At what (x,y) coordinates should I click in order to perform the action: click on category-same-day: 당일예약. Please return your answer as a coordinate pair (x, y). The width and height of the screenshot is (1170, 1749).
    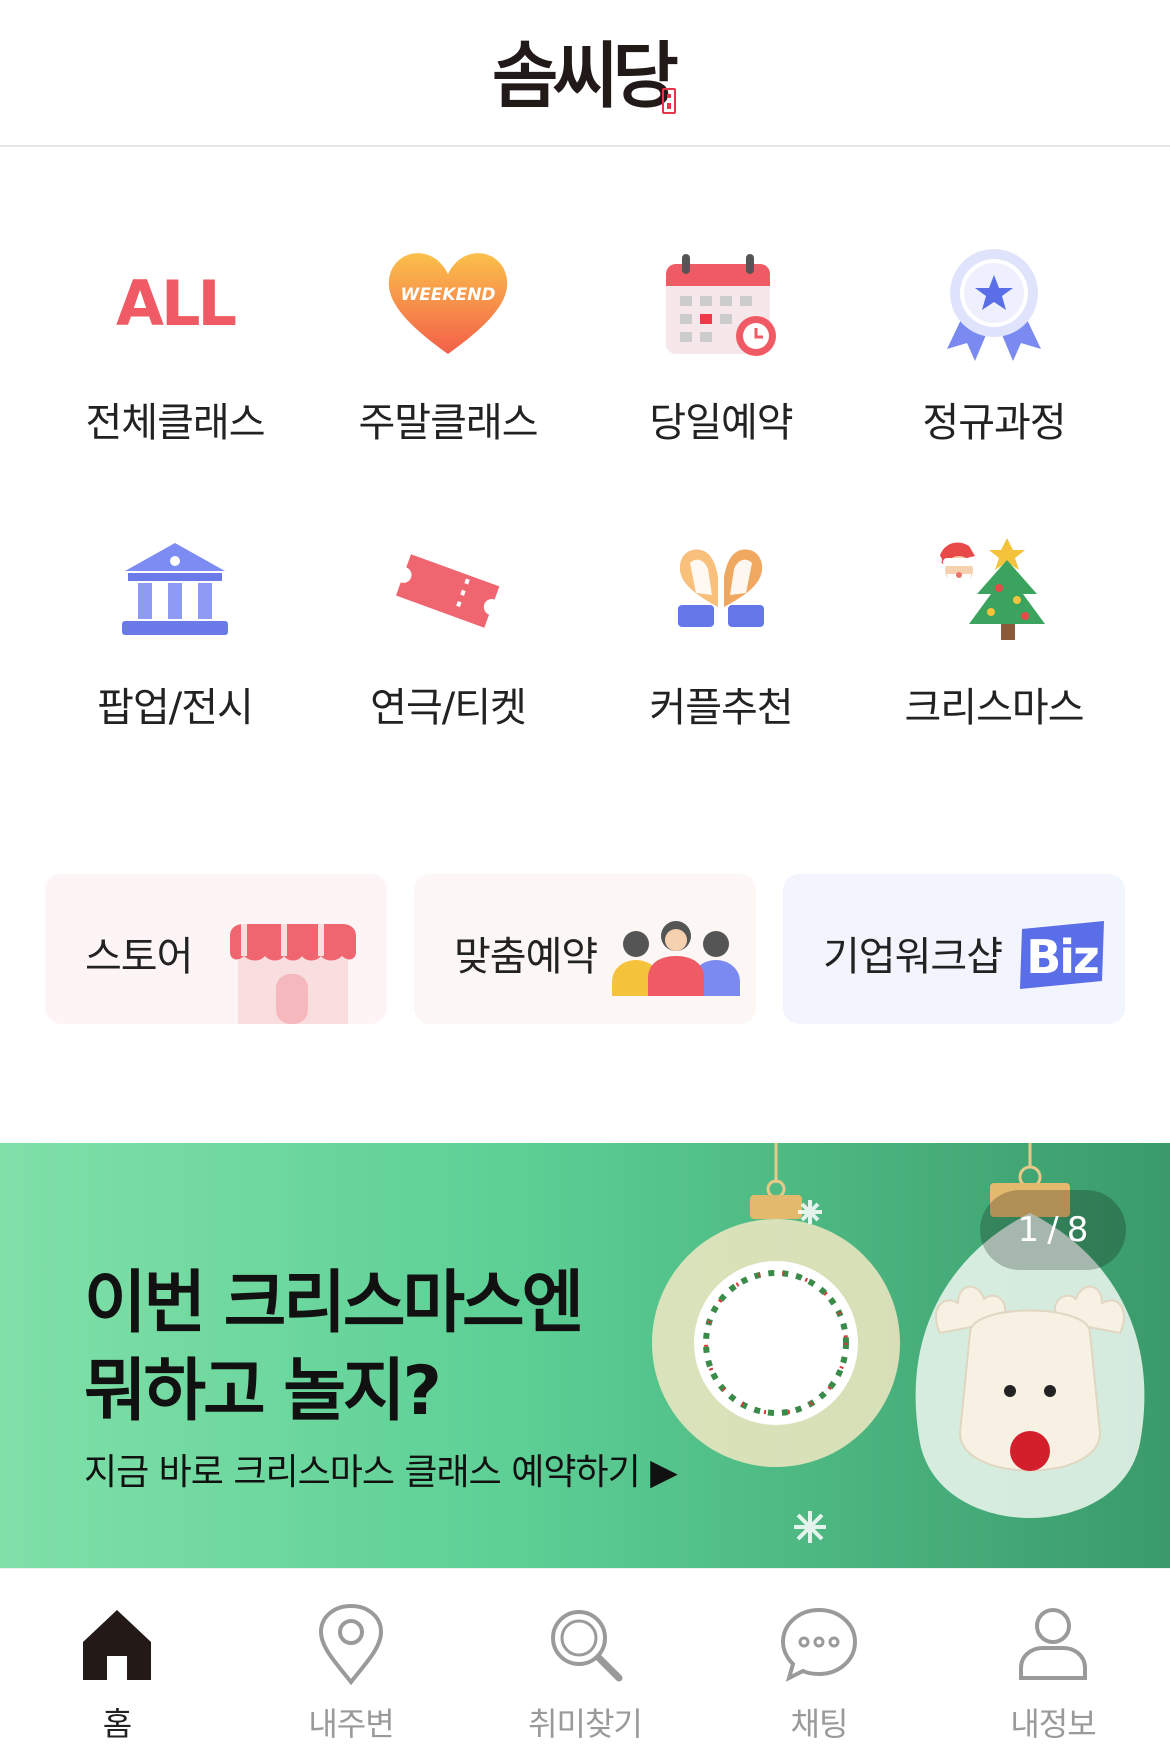
    Looking at the image, I should click on (721, 355).